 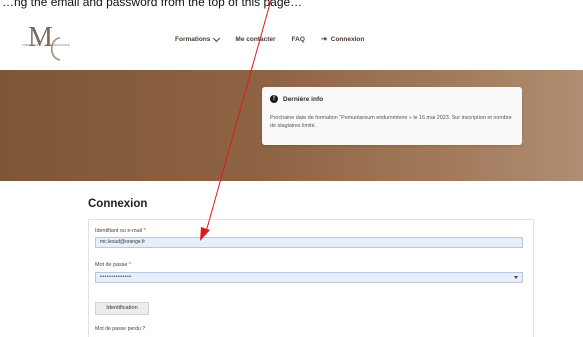 I want to click on username-field: mc.lesud@orange.fr, so click(x=309, y=242).